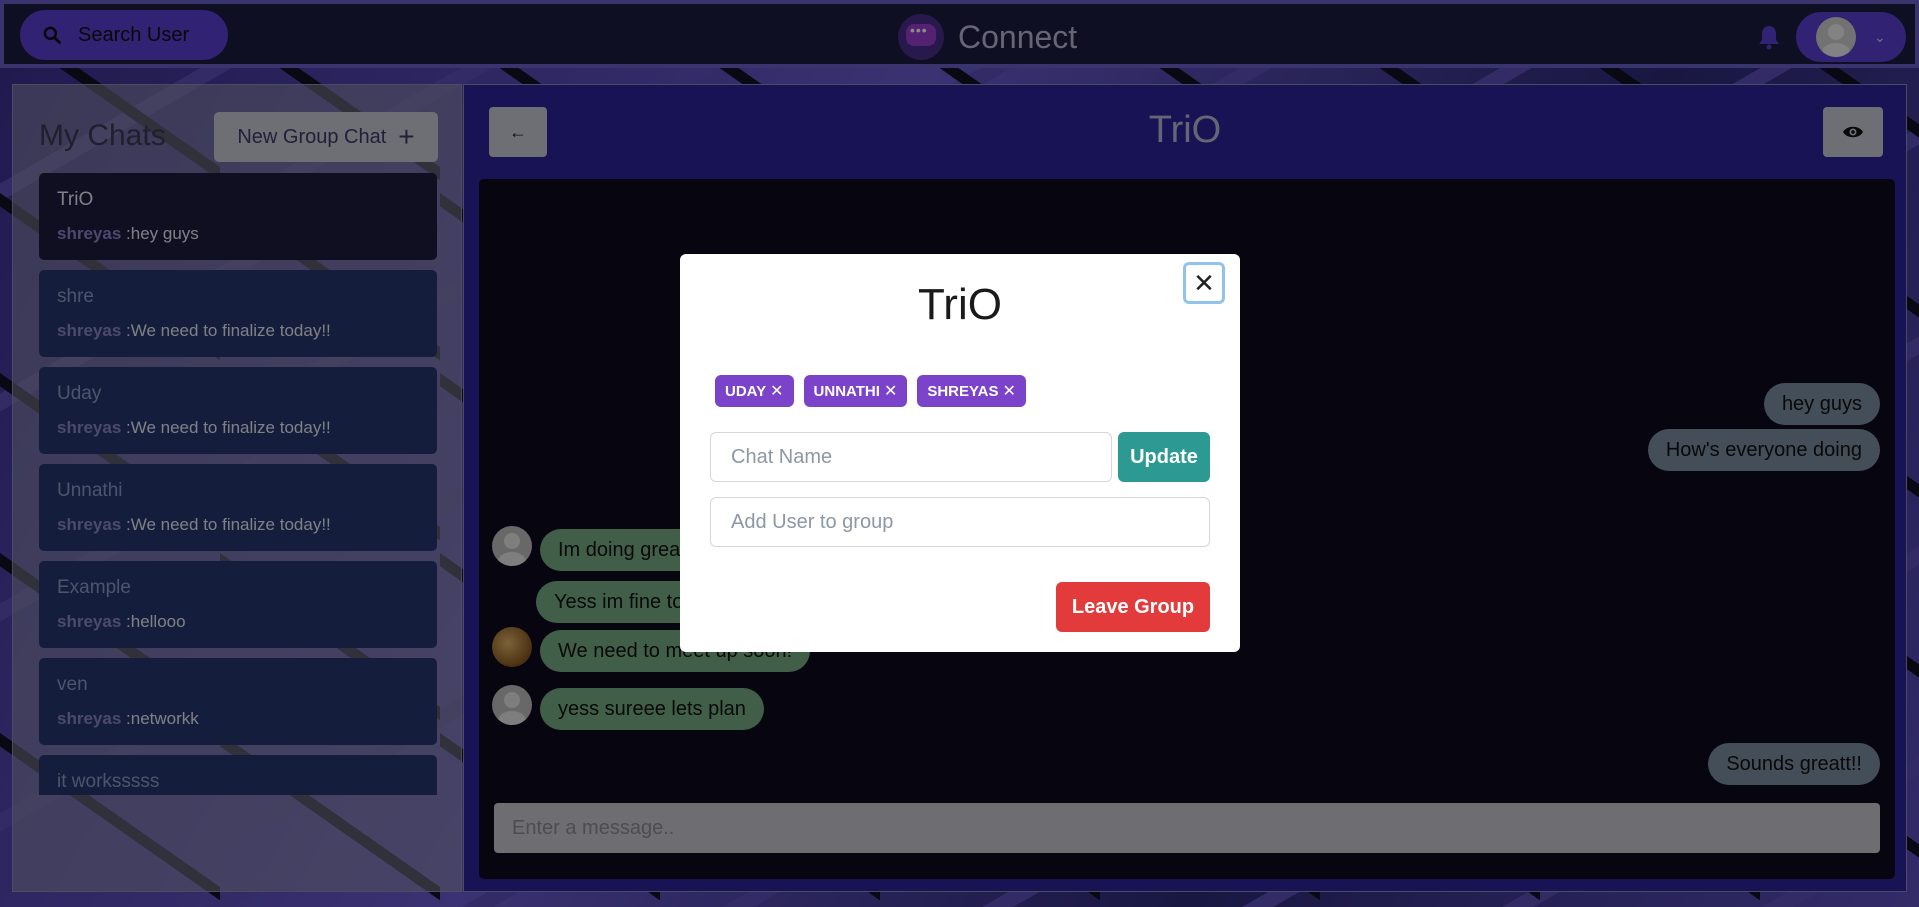 This screenshot has width=1919, height=907. Describe the element at coordinates (846, 391) in the screenshot. I see `member-name: UNNATHI` at that location.